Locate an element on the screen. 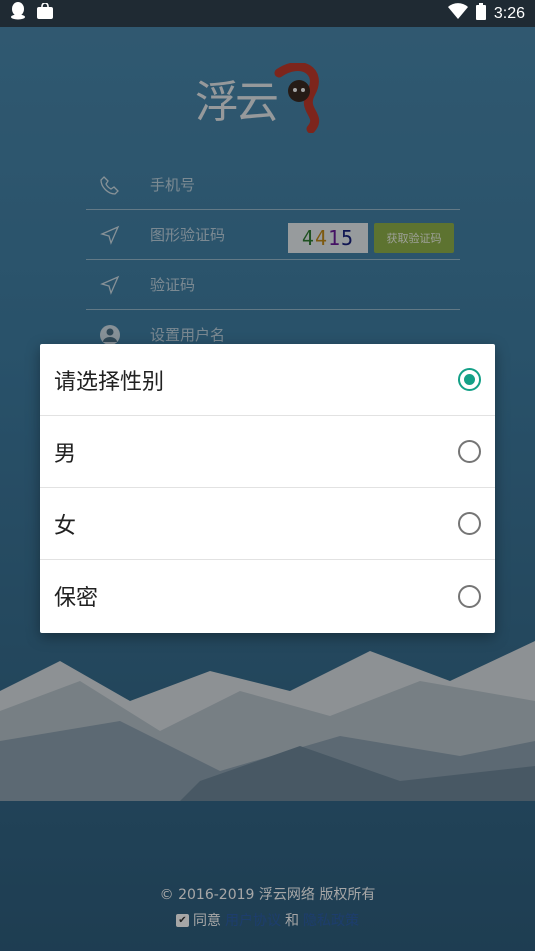 The height and width of the screenshot is (951, 535). radio-selected-icon is located at coordinates (469, 379).